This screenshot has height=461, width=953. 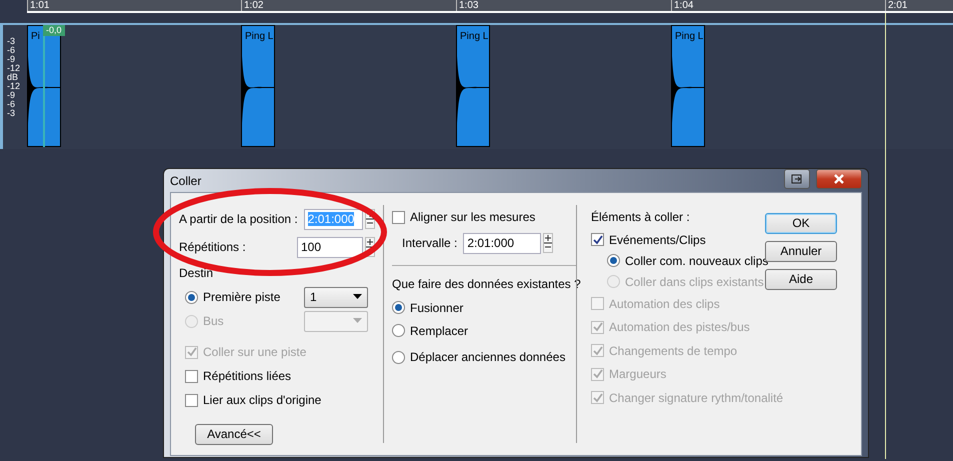 What do you see at coordinates (679, 327) in the screenshot?
I see `checkbox-label: Automation des pistes/bus` at bounding box center [679, 327].